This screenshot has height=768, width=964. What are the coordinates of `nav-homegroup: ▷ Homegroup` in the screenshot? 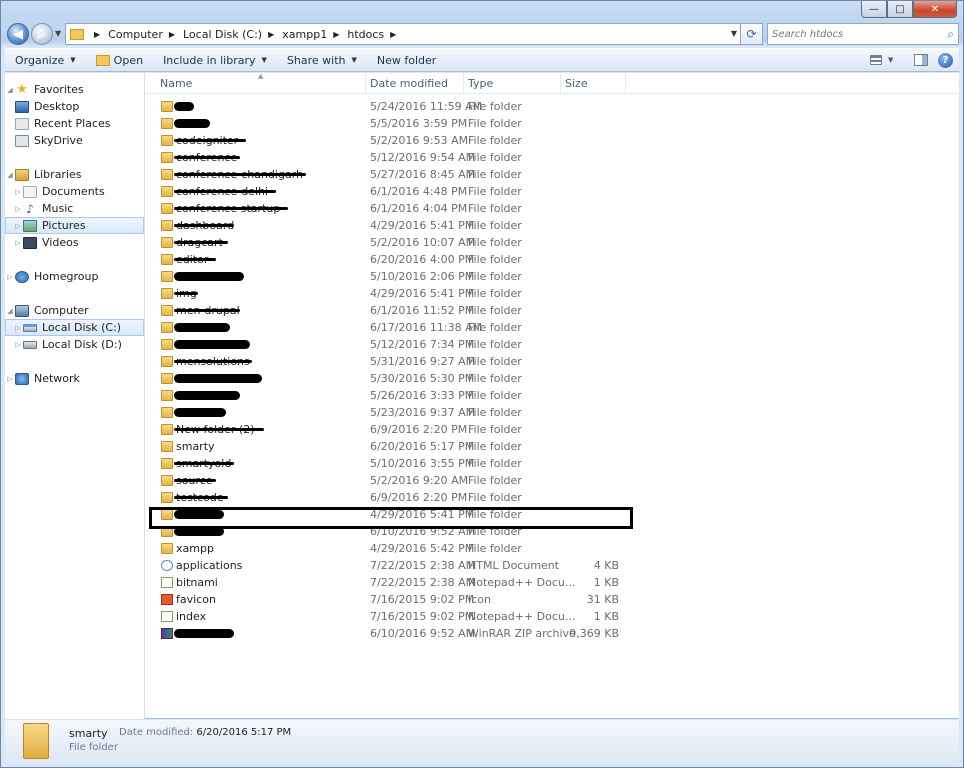 It's located at (74, 276).